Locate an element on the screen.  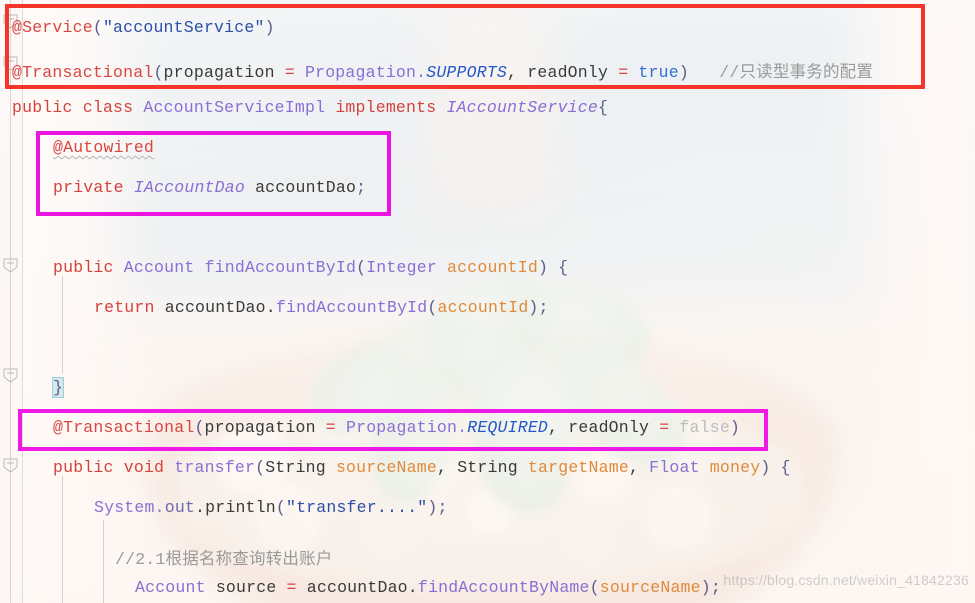
line-comment-2-1: //2.1根据名称查询转出账户 is located at coordinates (224, 557).